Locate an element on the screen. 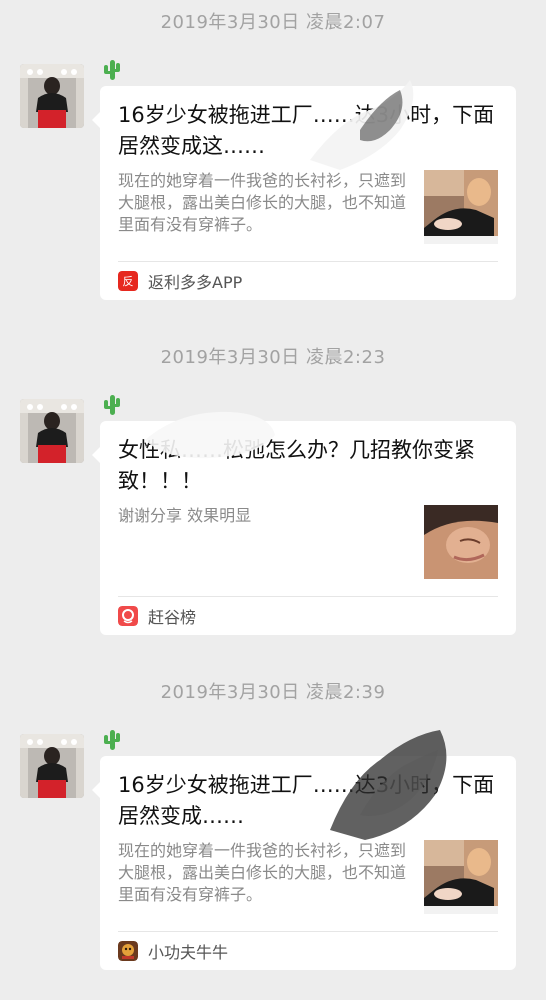 This screenshot has width=546, height=1000. card-source: 小功夫牛牛 is located at coordinates (173, 951).